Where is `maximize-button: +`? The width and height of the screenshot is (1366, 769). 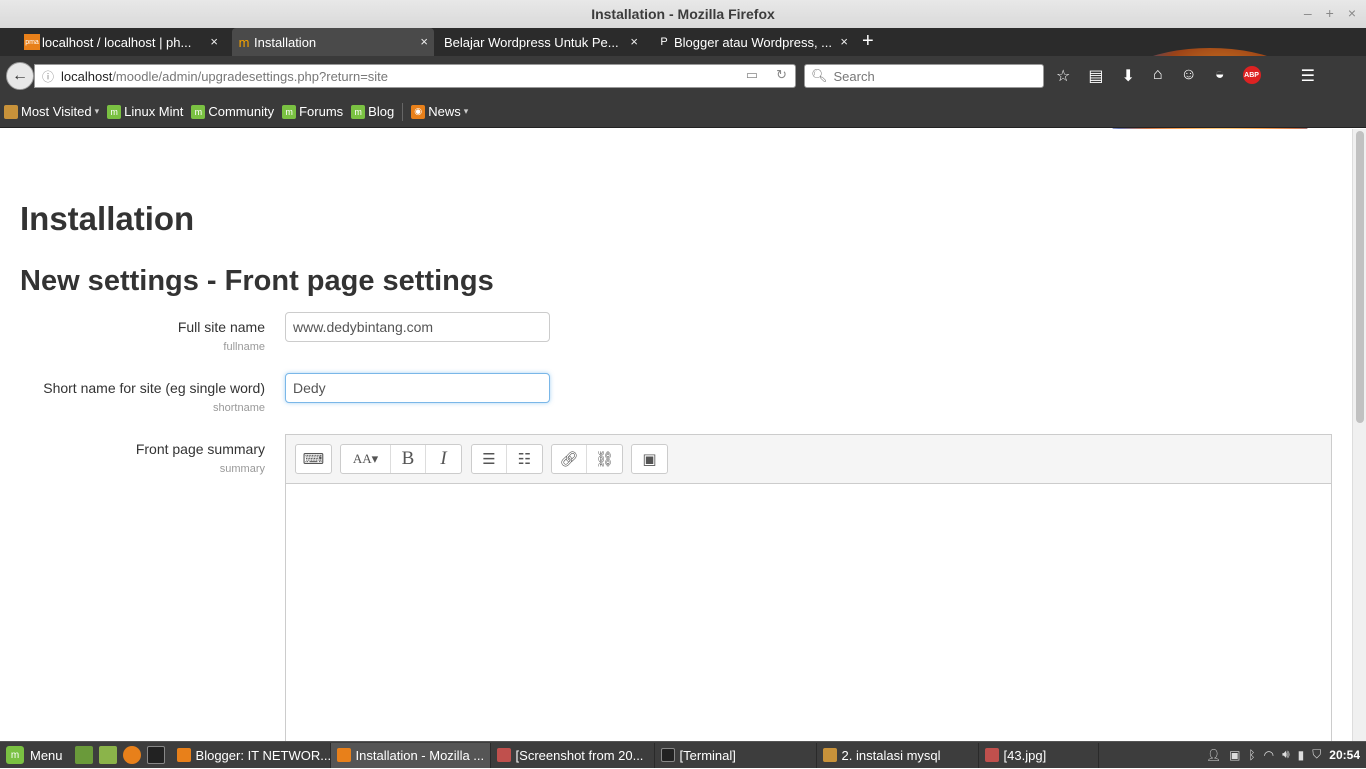
maximize-button: + is located at coordinates (1330, 13).